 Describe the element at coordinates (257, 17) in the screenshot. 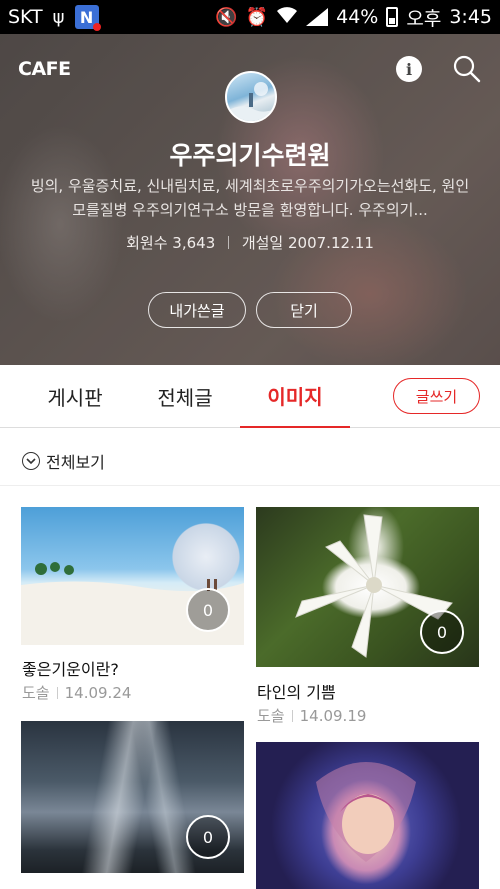

I see `alarm-icon: ⏰` at that location.